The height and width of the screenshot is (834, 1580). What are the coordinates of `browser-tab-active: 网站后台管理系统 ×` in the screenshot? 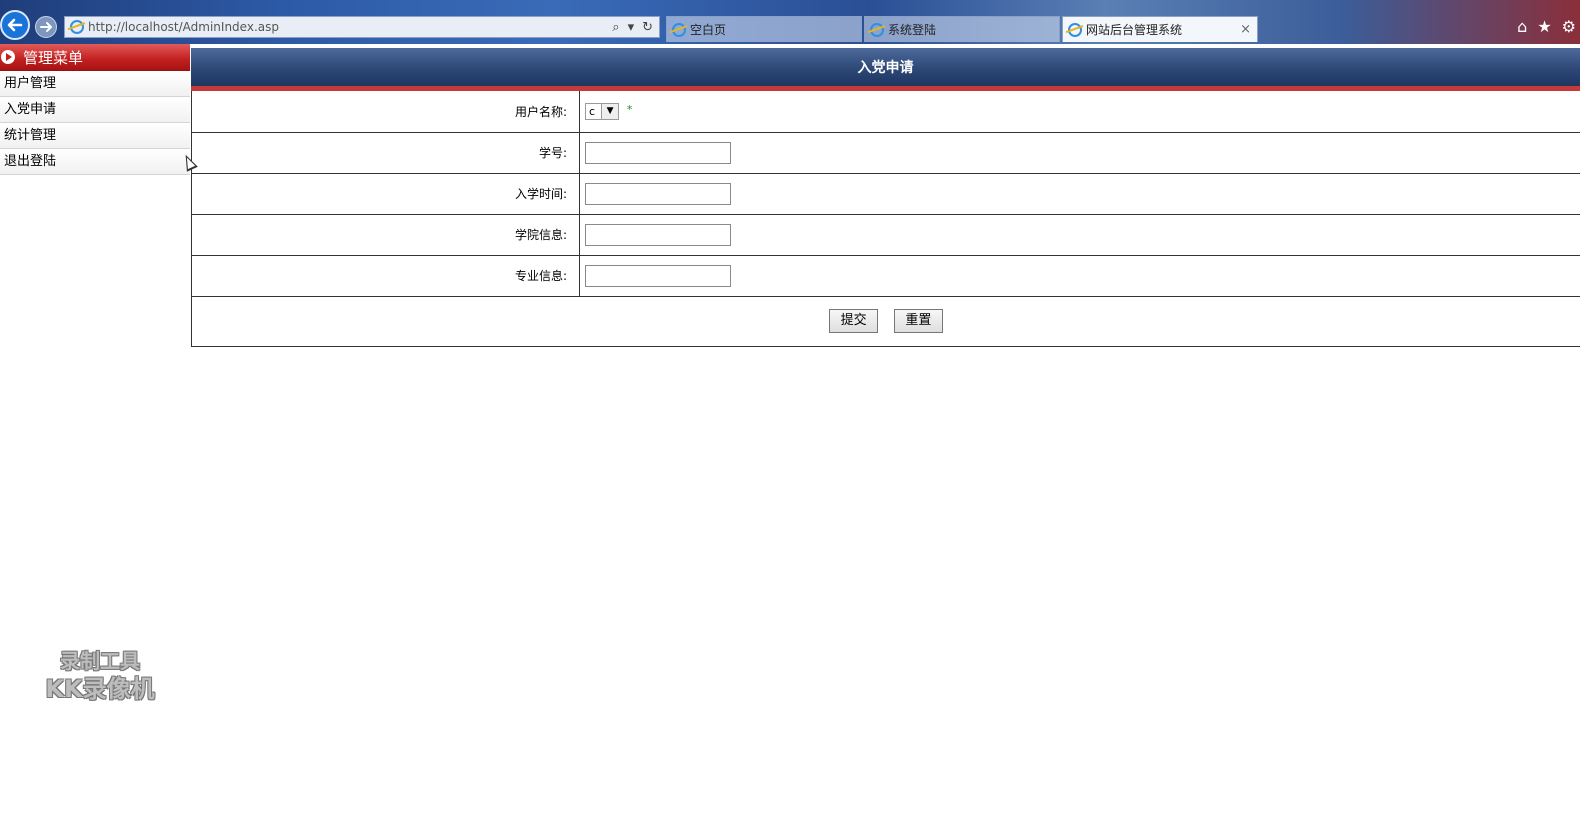 It's located at (1160, 29).